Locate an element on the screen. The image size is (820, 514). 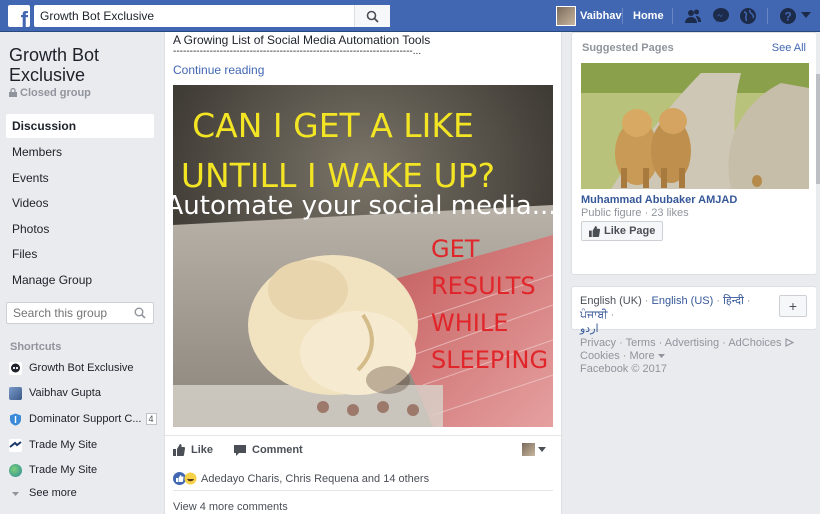
meme-red-4: SLEEPING is located at coordinates (489, 360).